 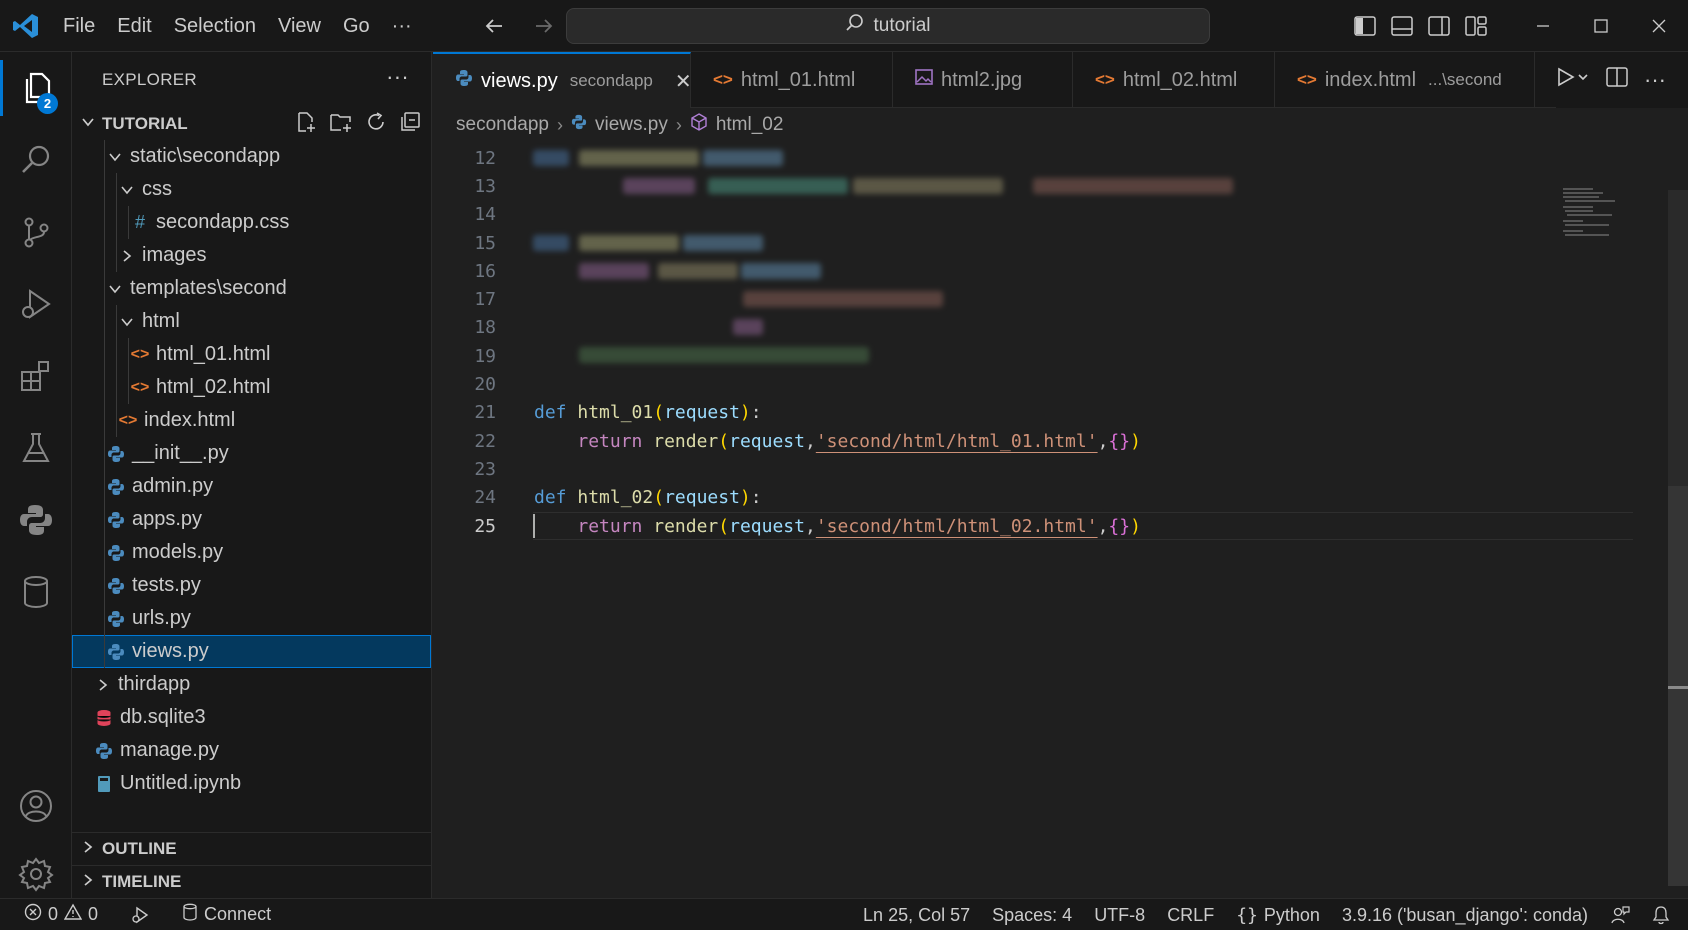 I want to click on tree-item: manage.py, so click(x=251, y=750).